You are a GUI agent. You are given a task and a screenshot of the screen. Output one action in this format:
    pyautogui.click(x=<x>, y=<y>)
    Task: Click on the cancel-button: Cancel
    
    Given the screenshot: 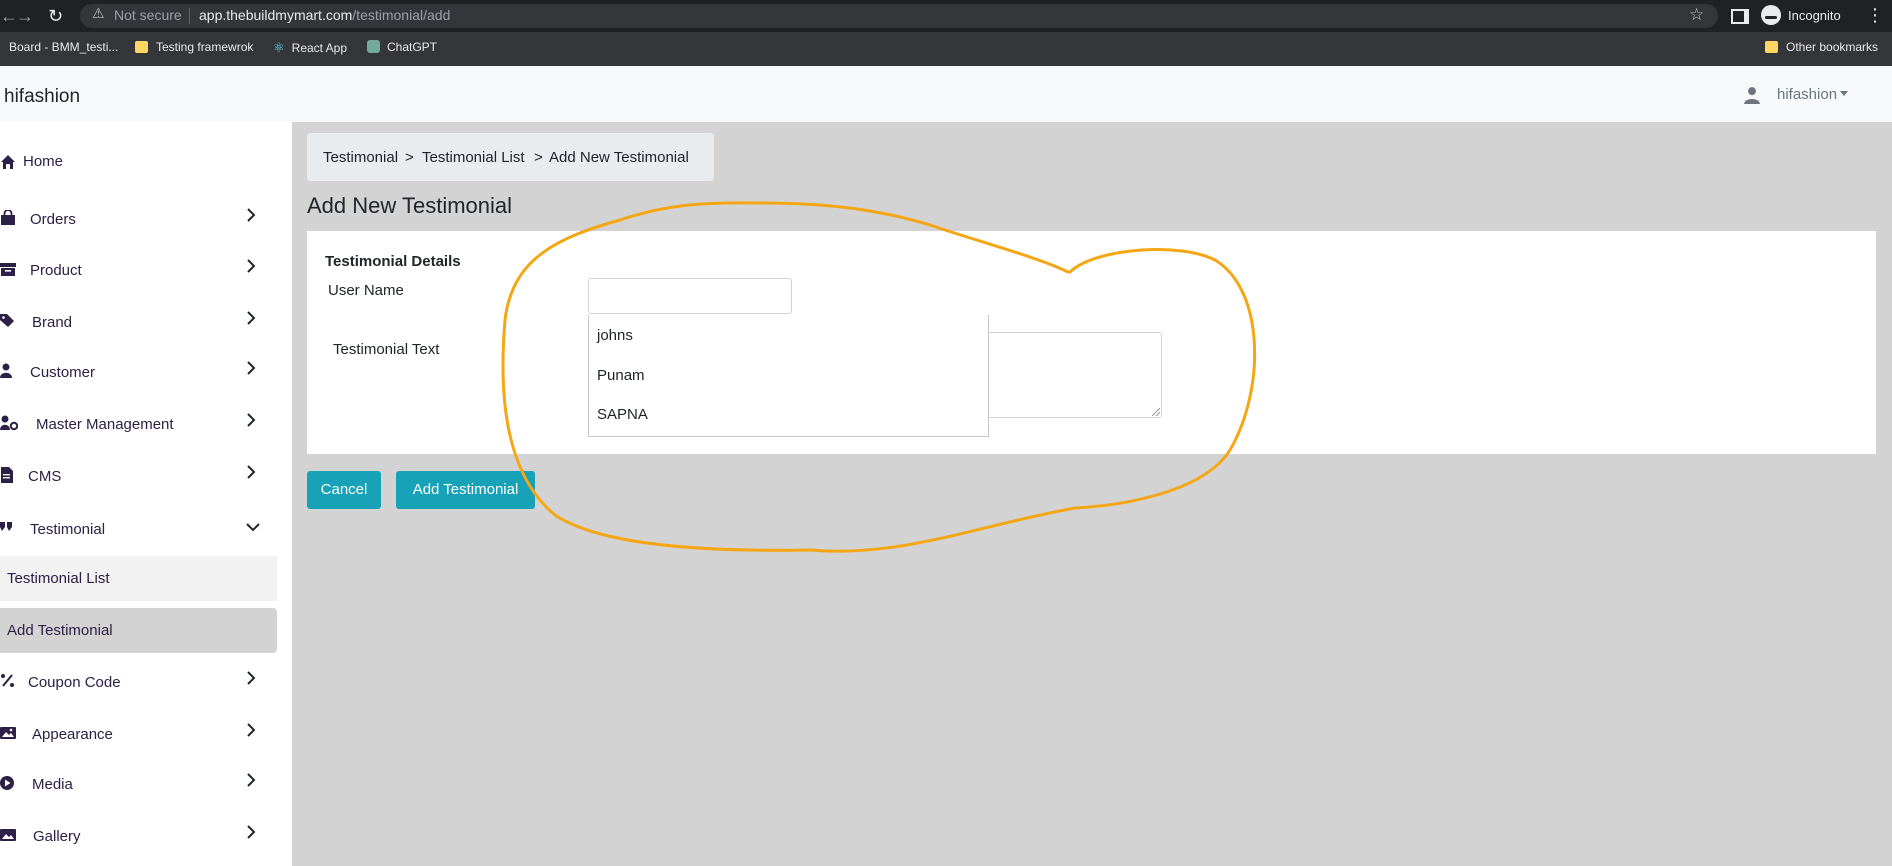 What is the action you would take?
    pyautogui.click(x=344, y=490)
    